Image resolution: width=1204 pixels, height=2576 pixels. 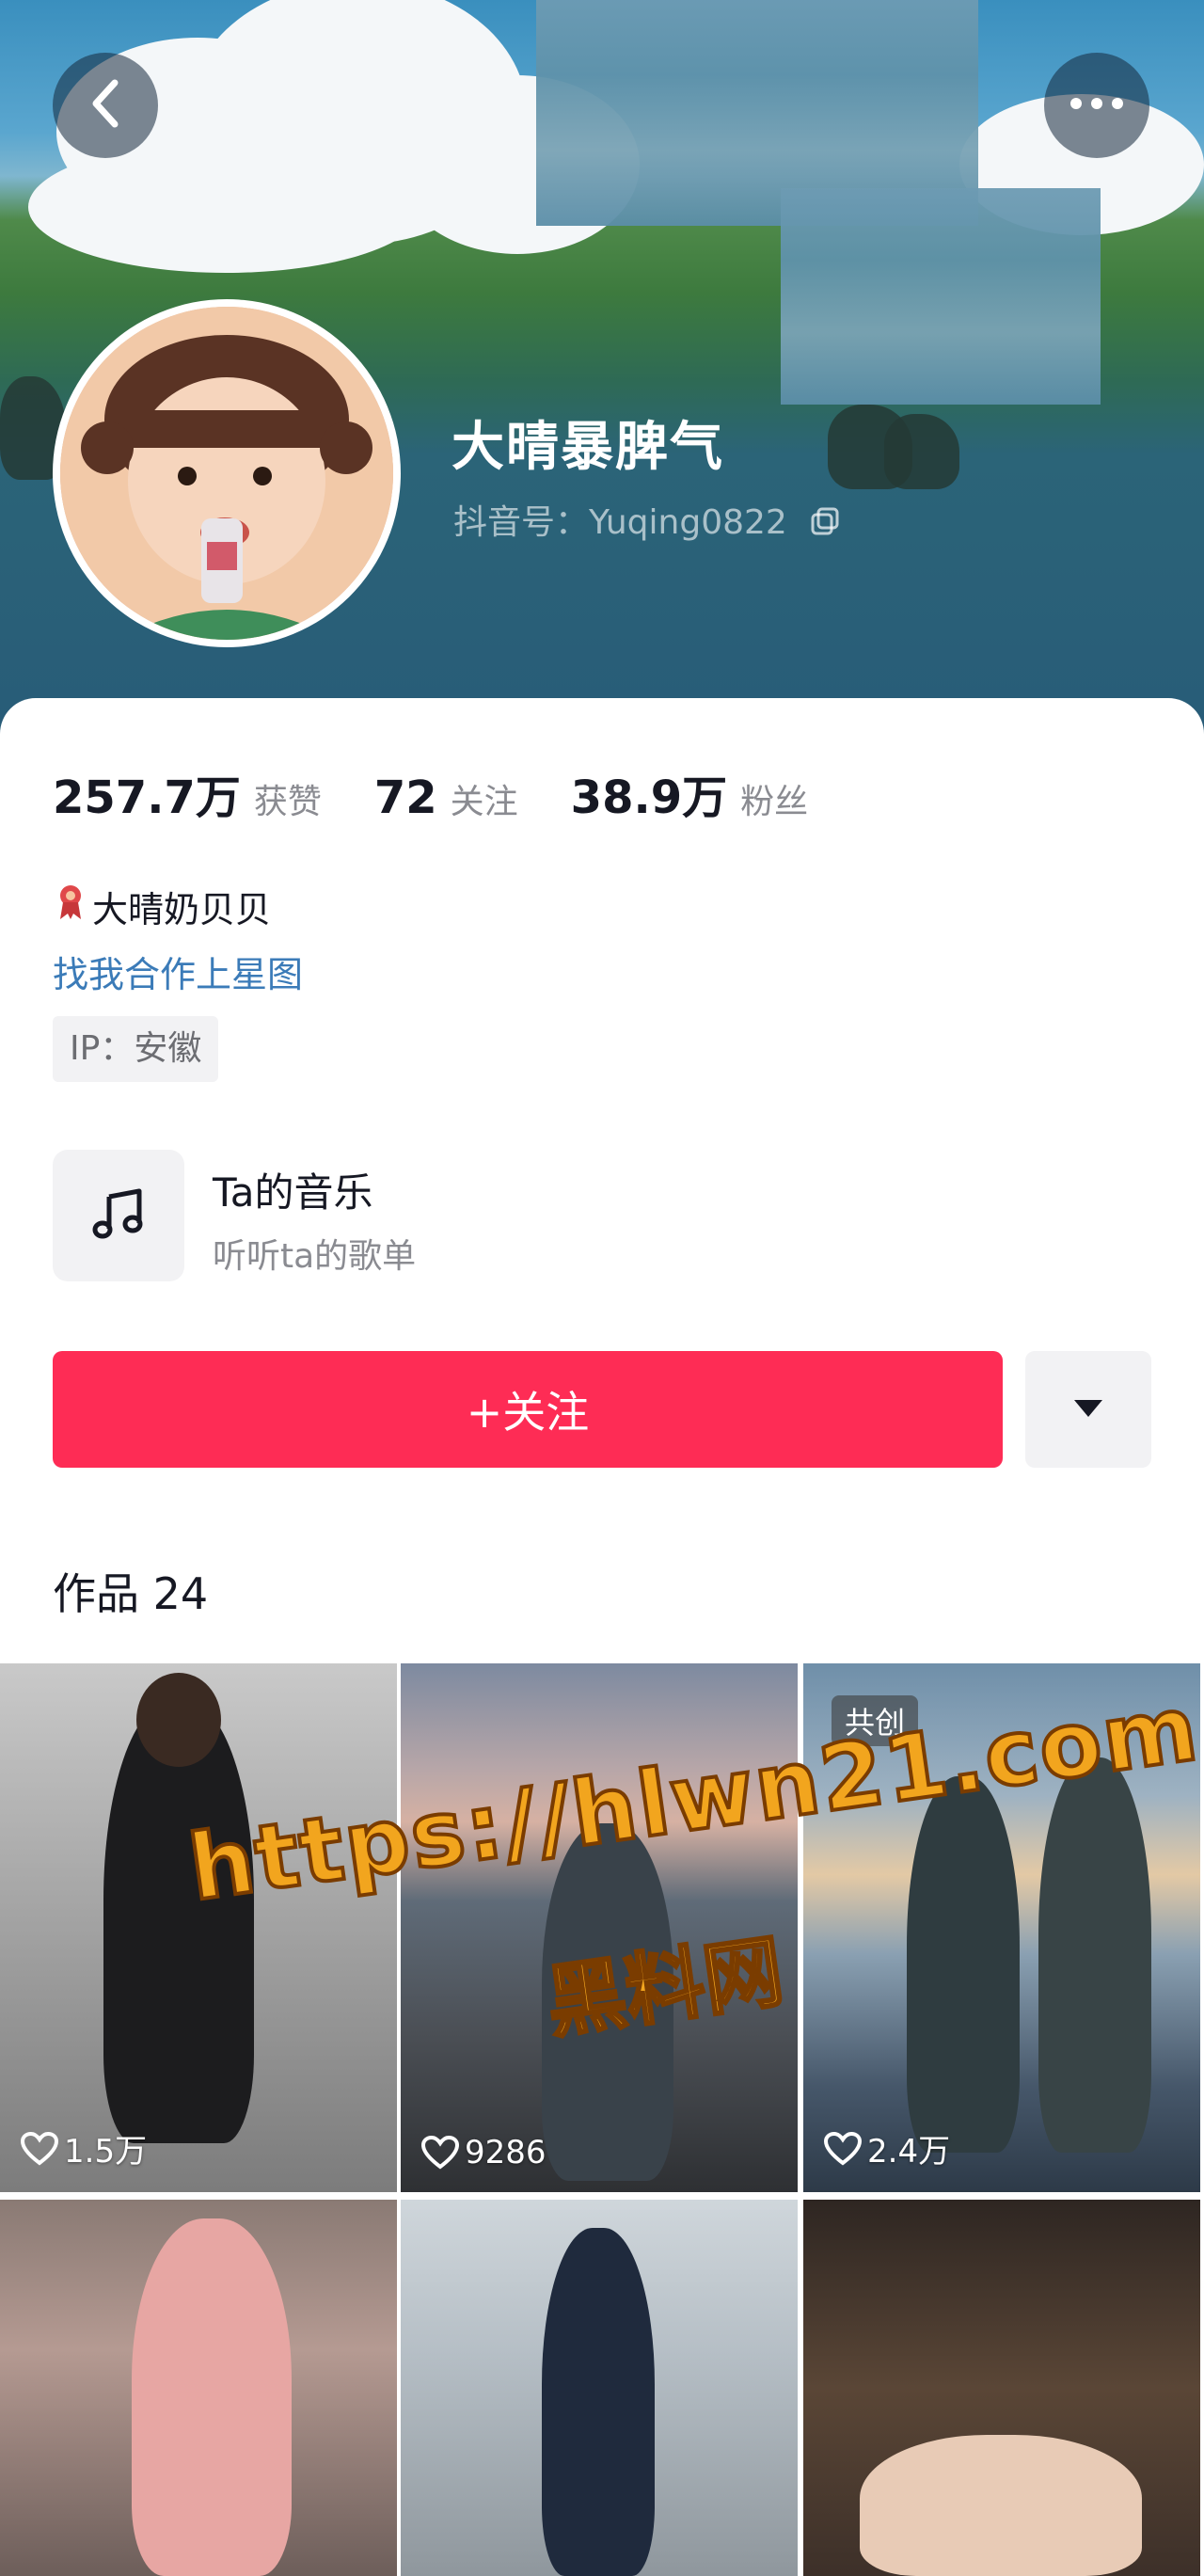 What do you see at coordinates (182, 909) in the screenshot?
I see `honor-text: 大晴奶贝贝` at bounding box center [182, 909].